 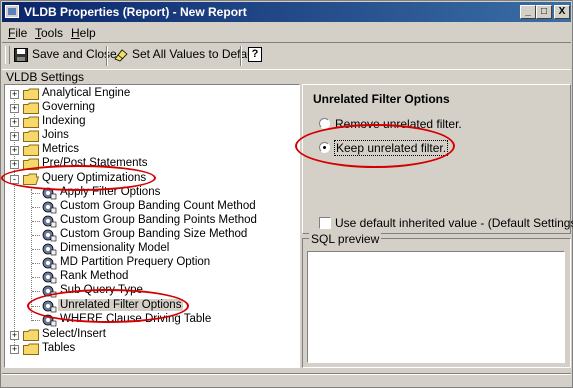 What do you see at coordinates (150, 122) in the screenshot?
I see `tree-item-indexing: + Indexing` at bounding box center [150, 122].